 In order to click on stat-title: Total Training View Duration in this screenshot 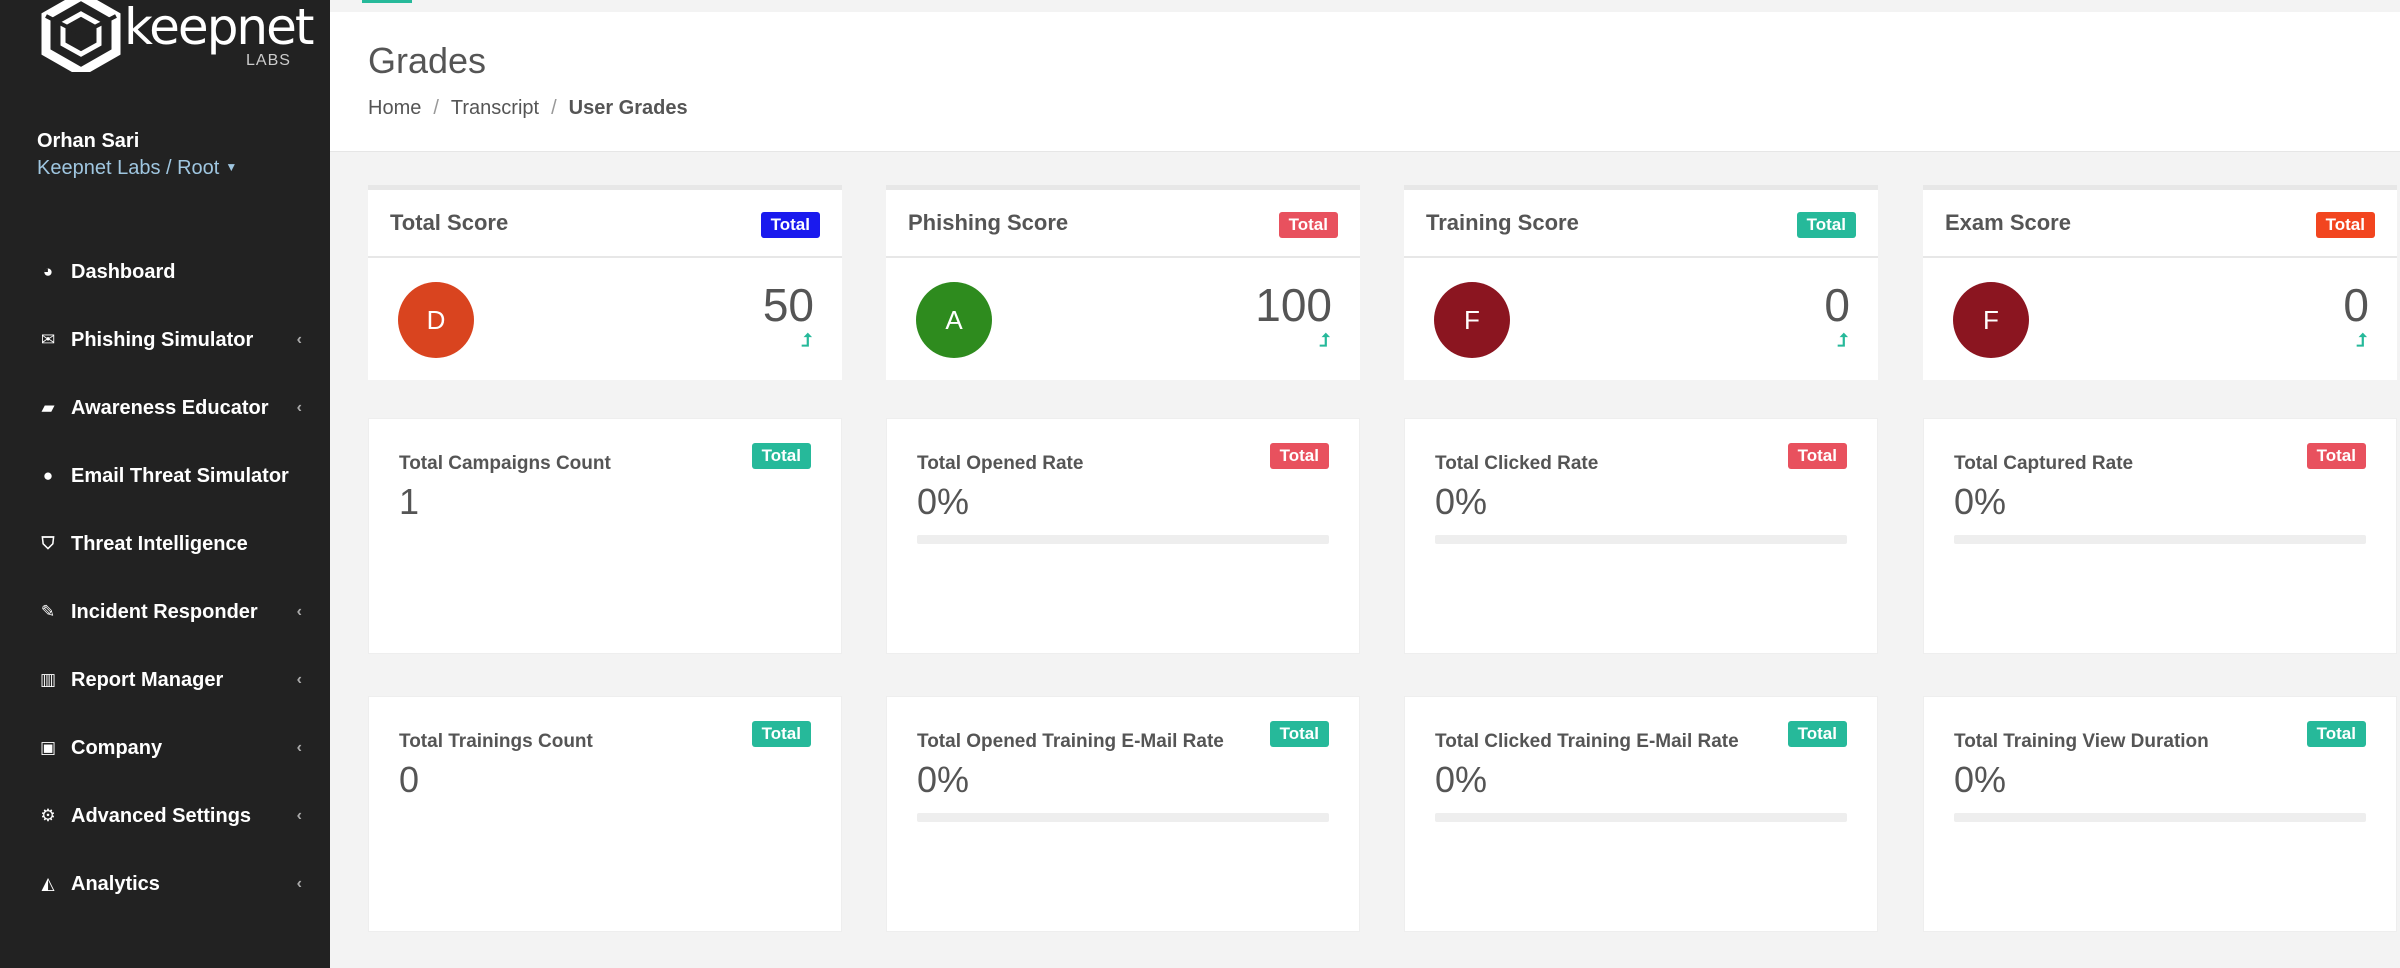, I will do `click(2081, 741)`.